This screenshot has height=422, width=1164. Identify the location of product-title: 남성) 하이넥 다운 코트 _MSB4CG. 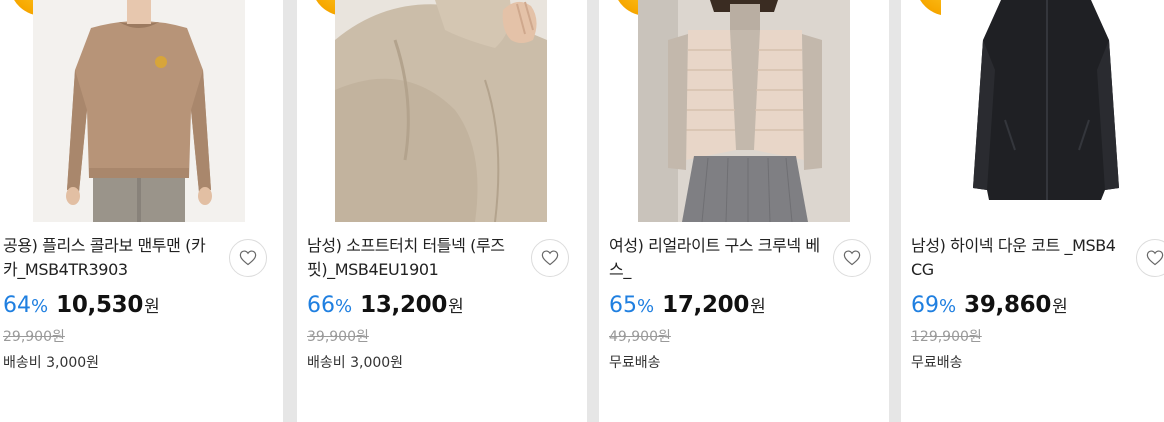
(1018, 258).